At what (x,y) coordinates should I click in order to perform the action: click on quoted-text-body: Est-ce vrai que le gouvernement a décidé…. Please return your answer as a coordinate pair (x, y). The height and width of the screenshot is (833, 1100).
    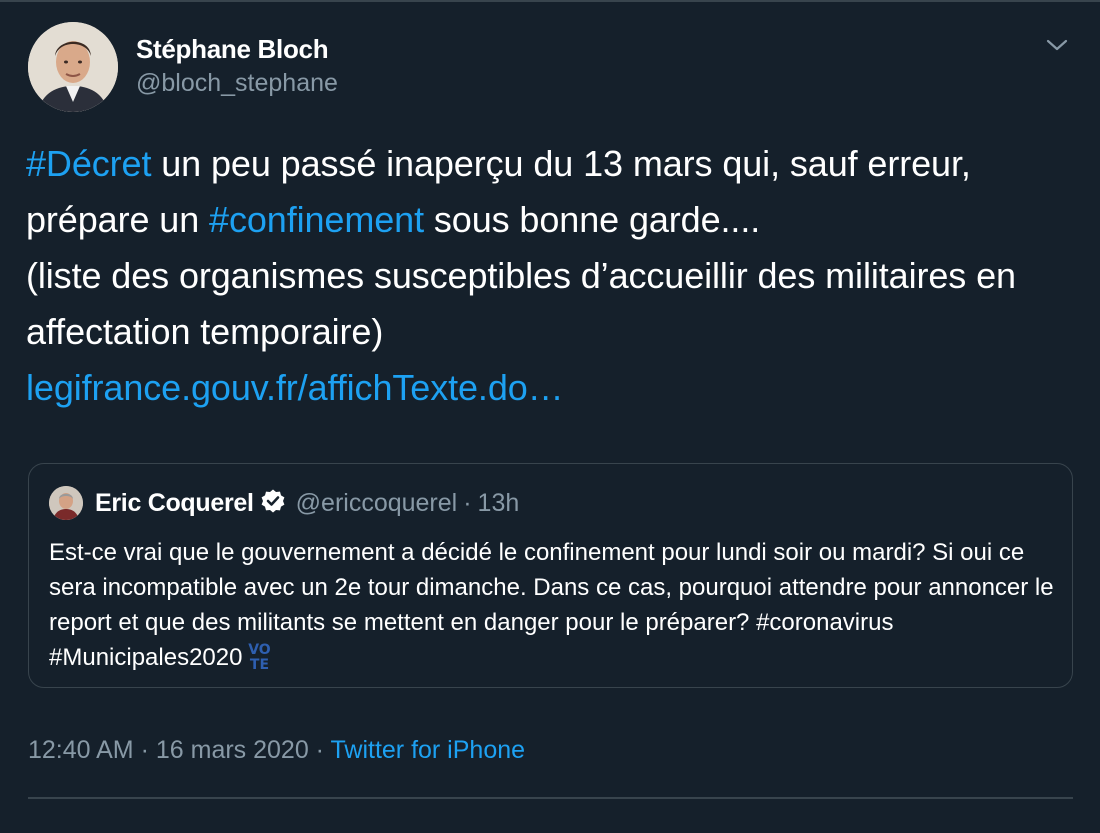
    Looking at the image, I should click on (551, 587).